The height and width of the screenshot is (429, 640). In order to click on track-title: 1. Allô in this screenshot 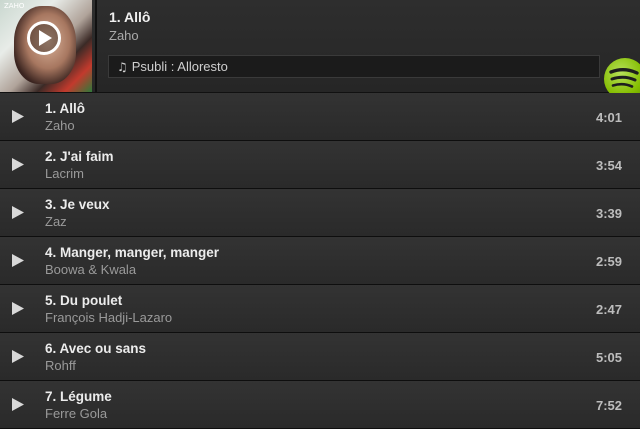, I will do `click(65, 108)`.